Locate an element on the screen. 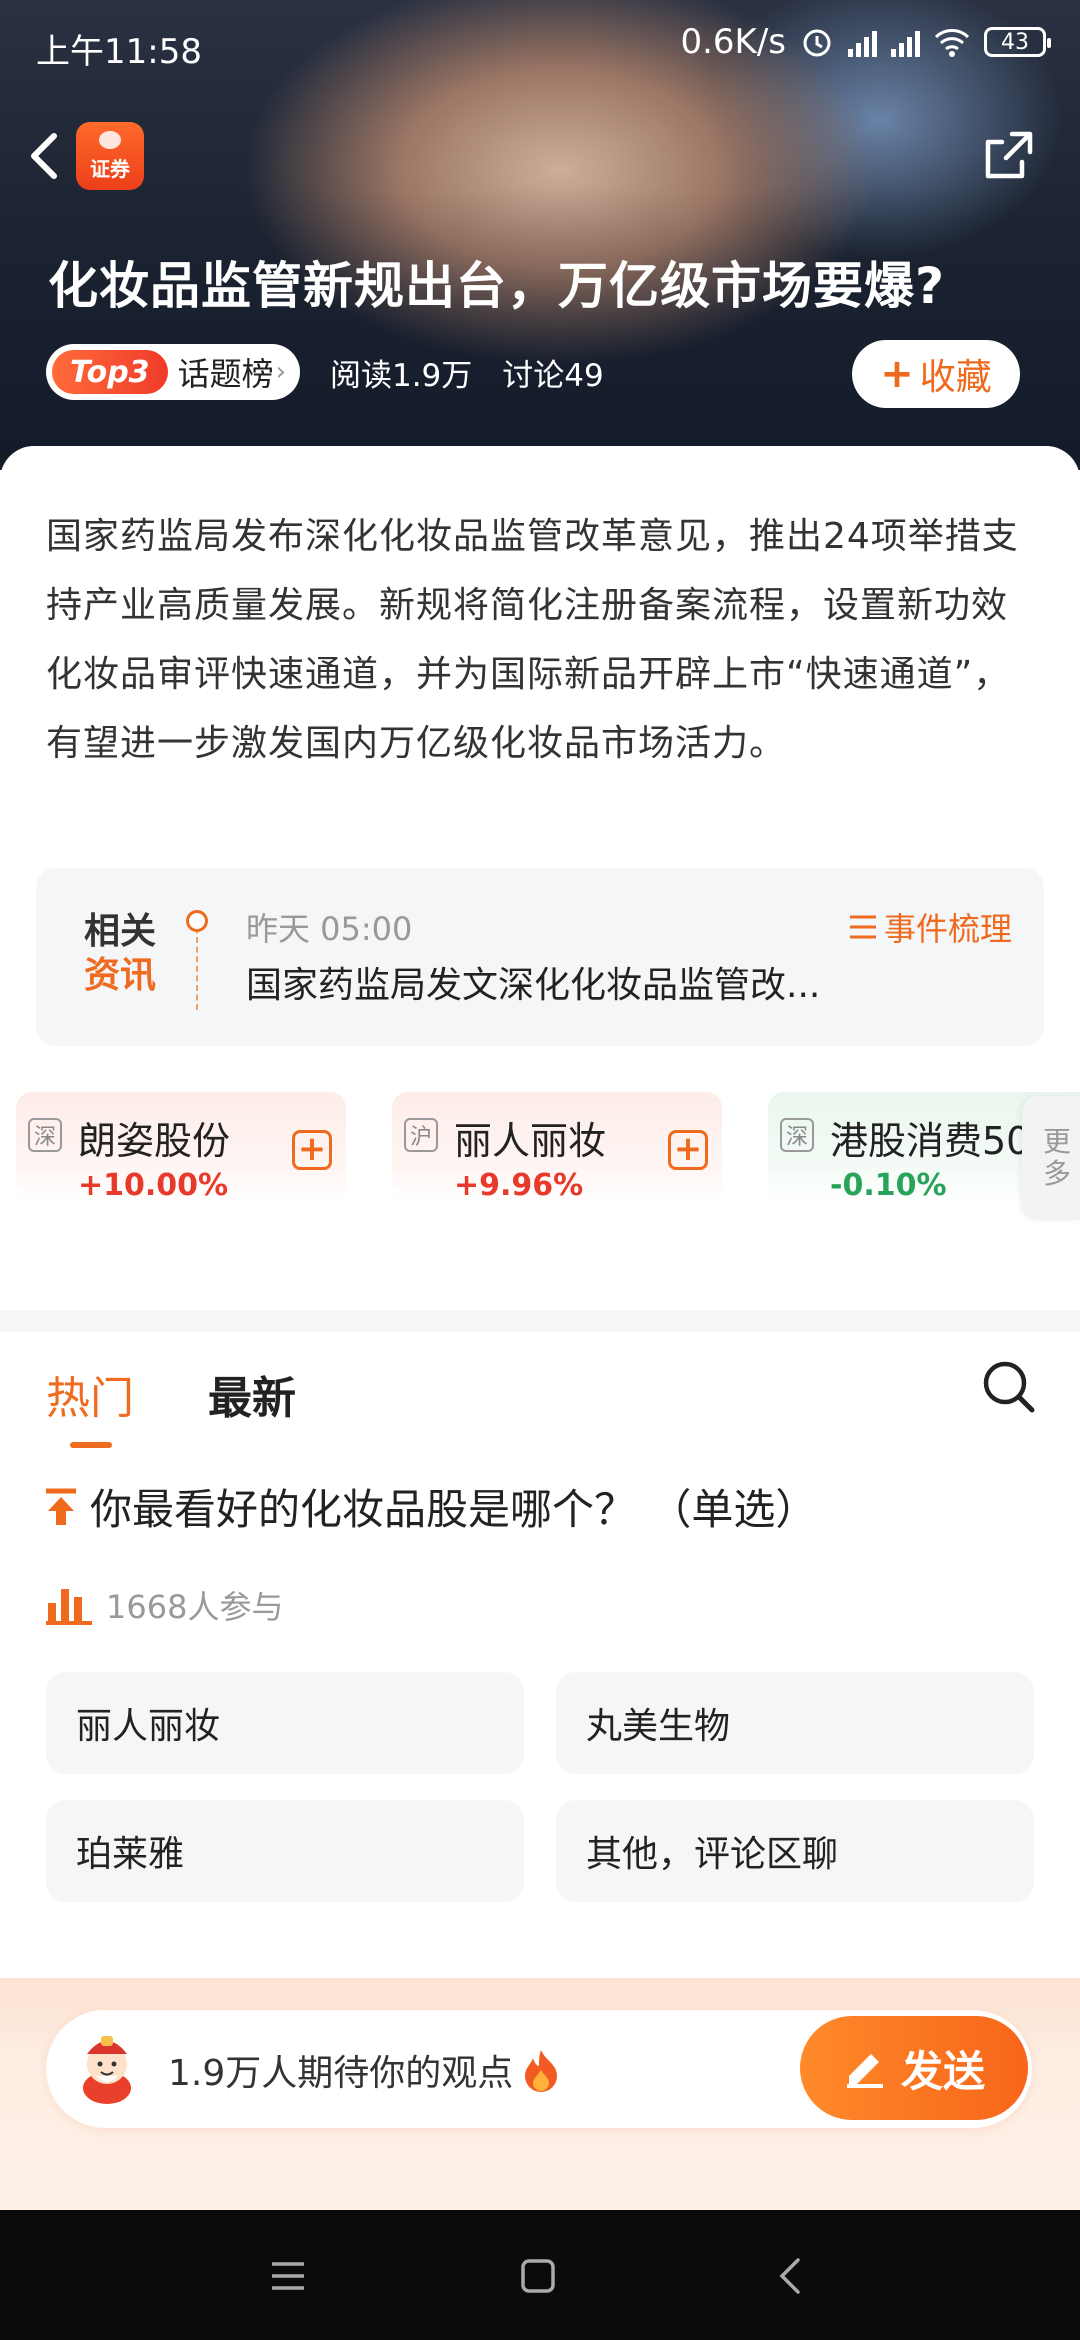 This screenshot has width=1080, height=2340. back-nav-icon is located at coordinates (792, 2276).